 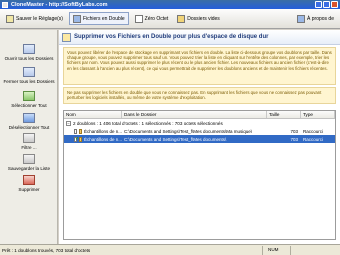 I want to click on open-folders-icon, so click(x=29, y=49).